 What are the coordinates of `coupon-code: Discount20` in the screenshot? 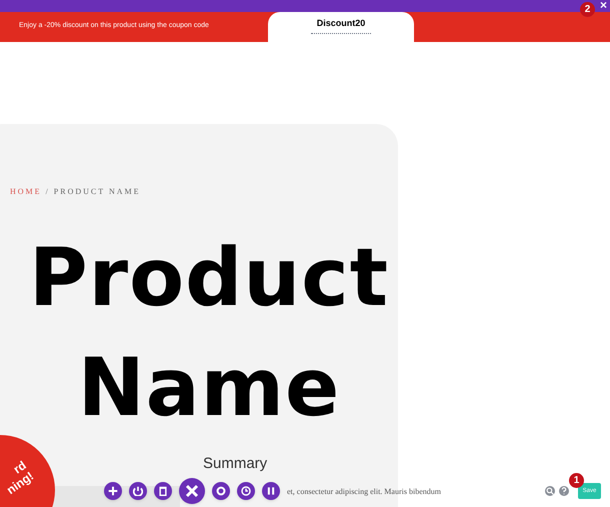 It's located at (341, 26).